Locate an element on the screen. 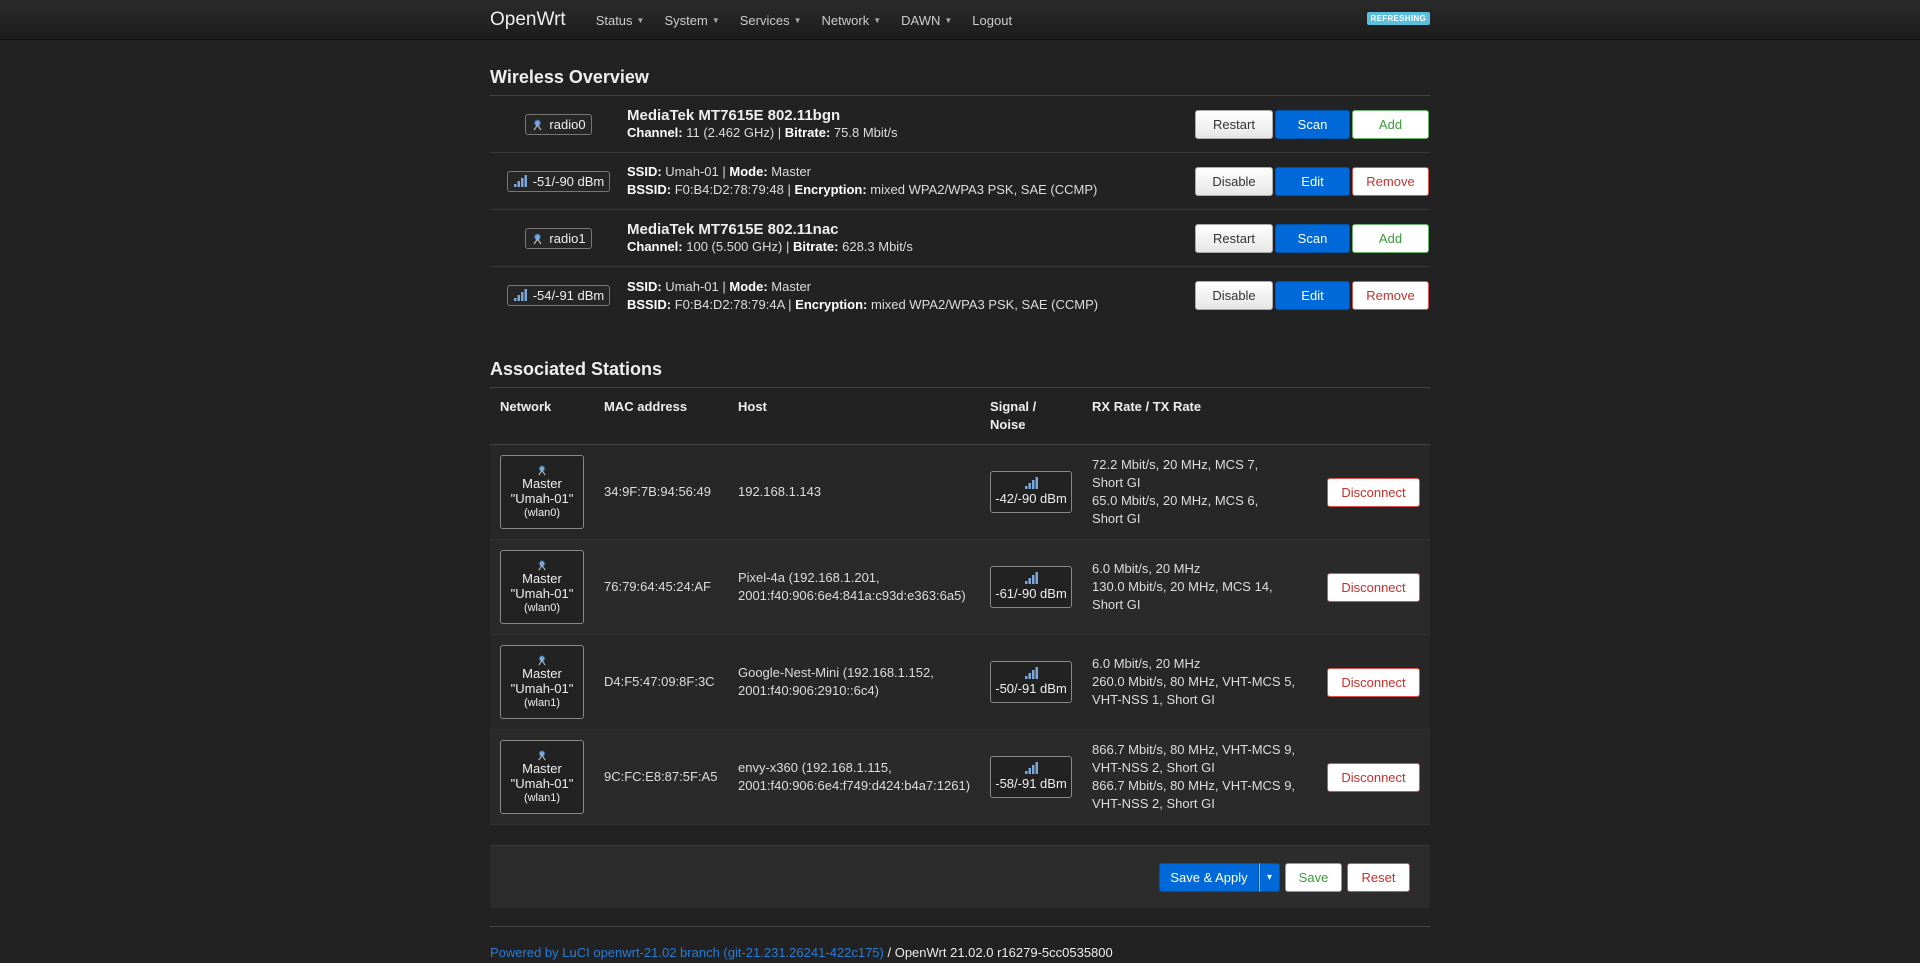 The image size is (1920, 963). menu-label: System is located at coordinates (686, 20).